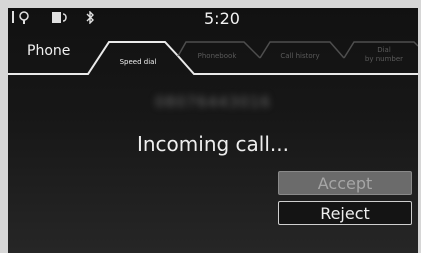 Image resolution: width=421 pixels, height=253 pixels. I want to click on tab-dial-by-number: Dial by number, so click(384, 54).